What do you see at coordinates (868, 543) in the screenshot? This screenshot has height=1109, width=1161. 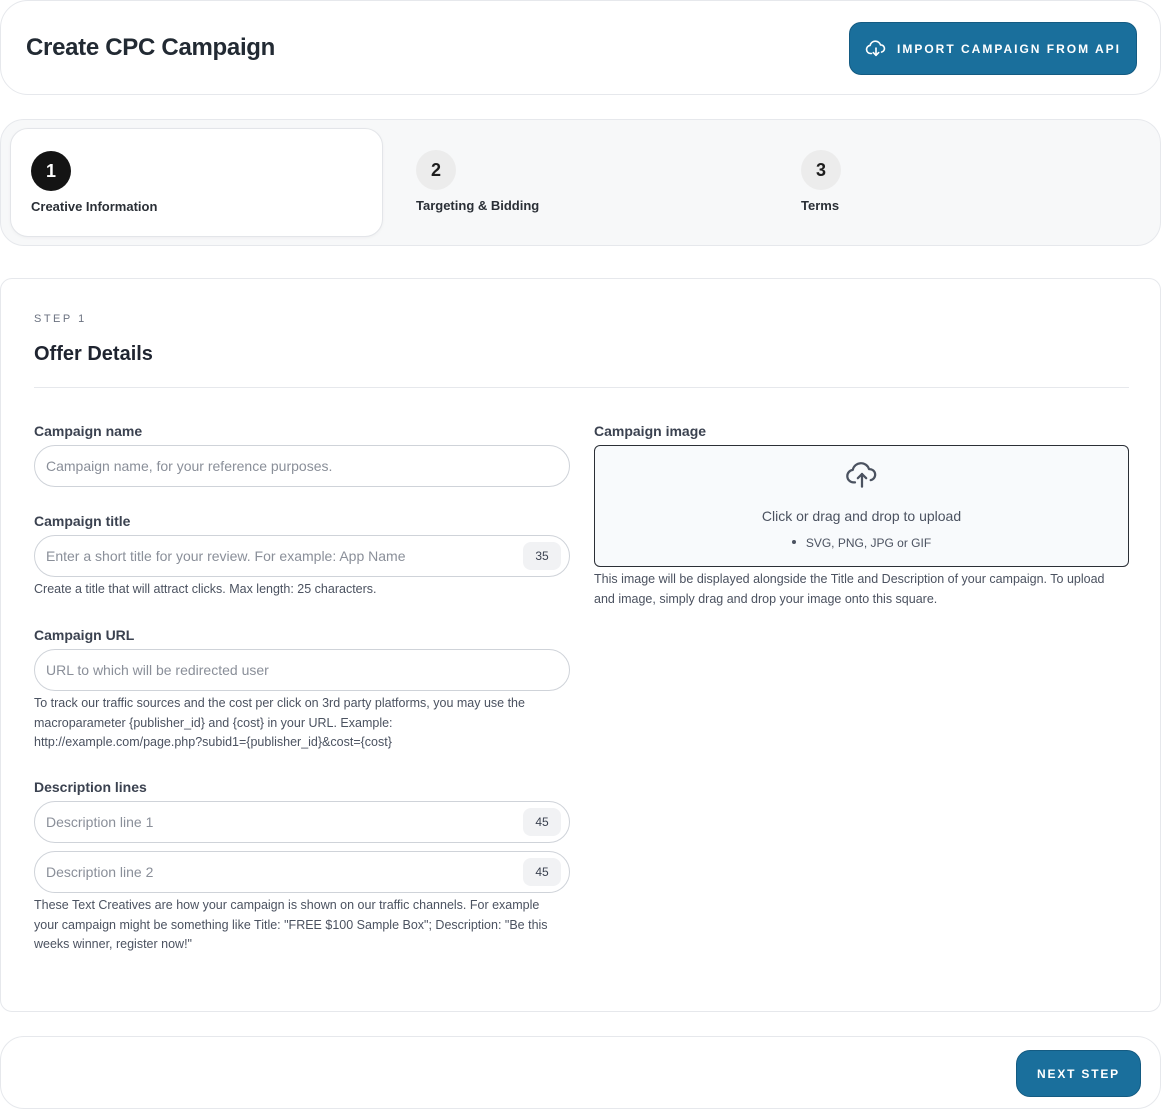 I see `file-types-text: SVG, PNG, JPG or GIF` at bounding box center [868, 543].